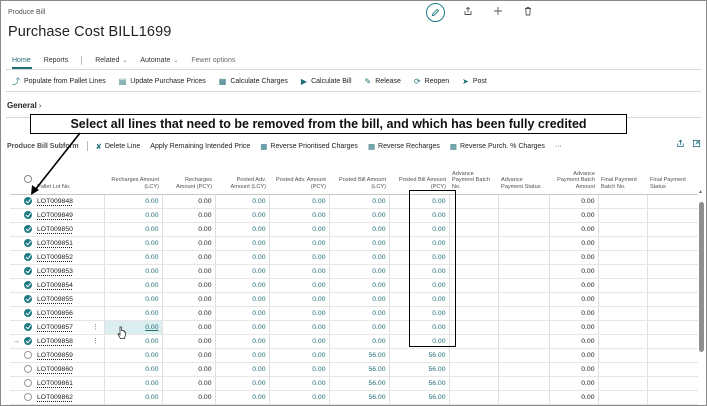 The height and width of the screenshot is (406, 707). Describe the element at coordinates (680, 144) in the screenshot. I see `share-icon` at that location.